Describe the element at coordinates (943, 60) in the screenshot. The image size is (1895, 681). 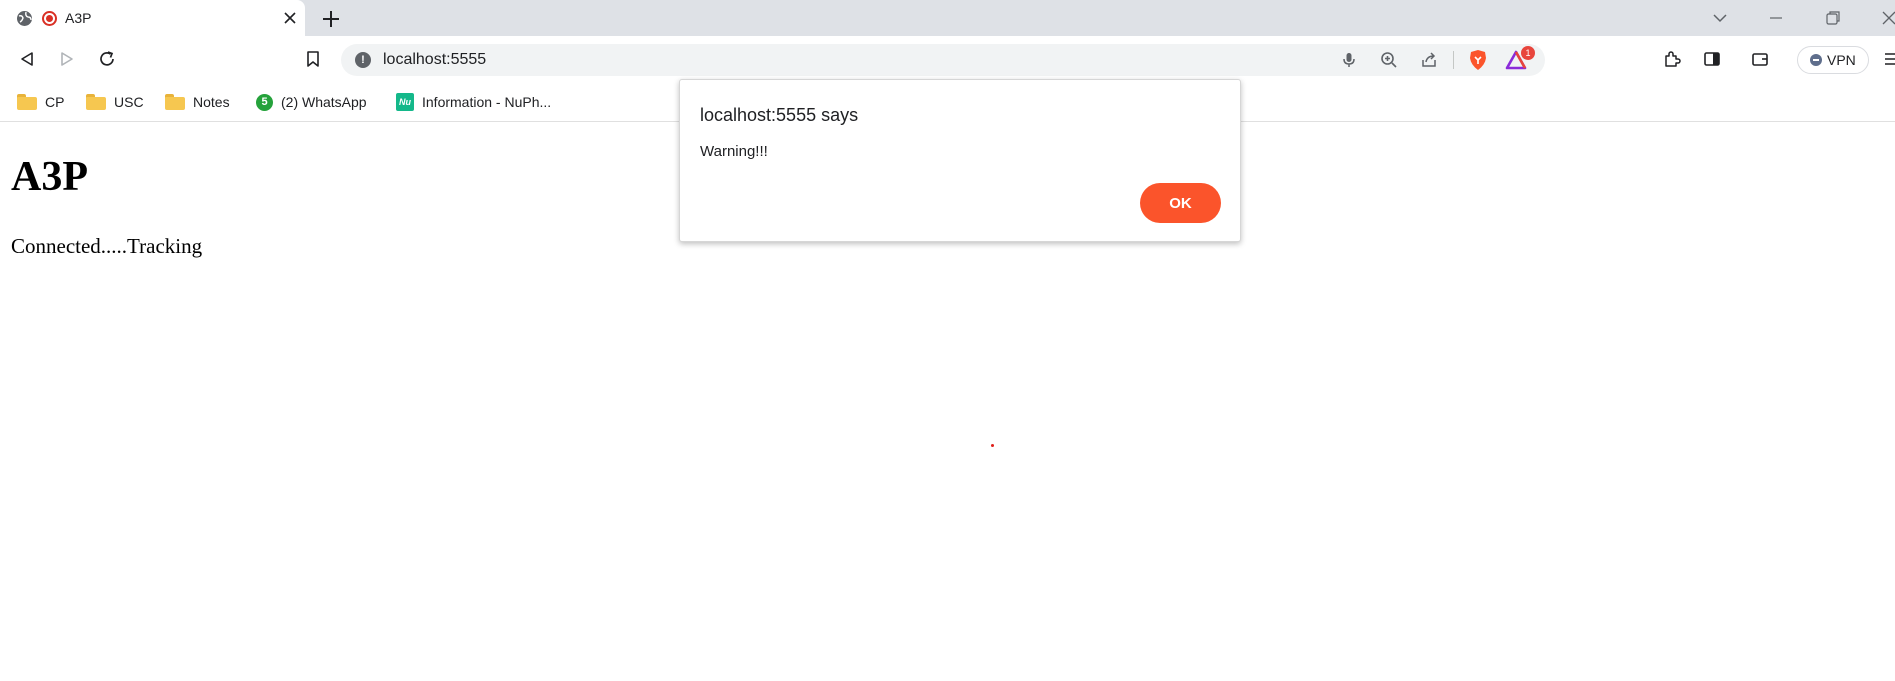
I see `address-bar: ! localhost:5555 1` at that location.